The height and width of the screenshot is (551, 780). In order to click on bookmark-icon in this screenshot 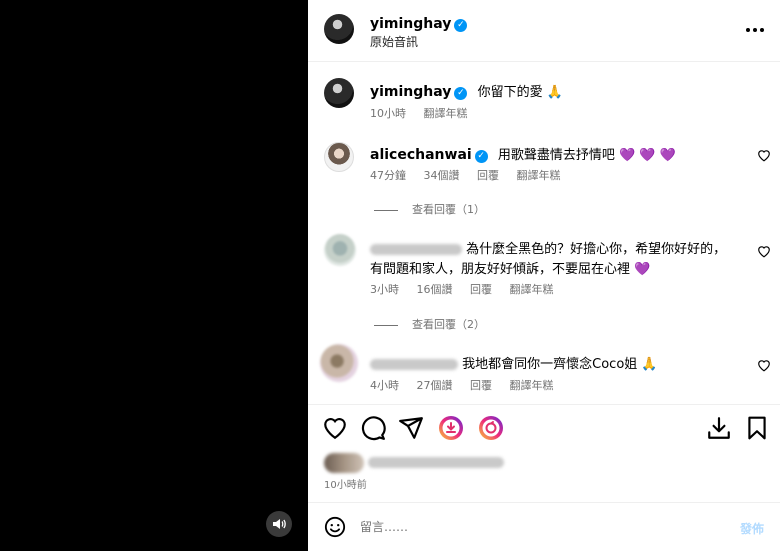, I will do `click(757, 428)`.